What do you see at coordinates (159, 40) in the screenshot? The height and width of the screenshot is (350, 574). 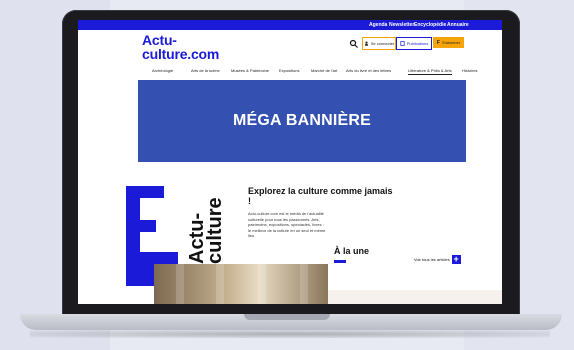 I see `logo-line-1: Actu-` at bounding box center [159, 40].